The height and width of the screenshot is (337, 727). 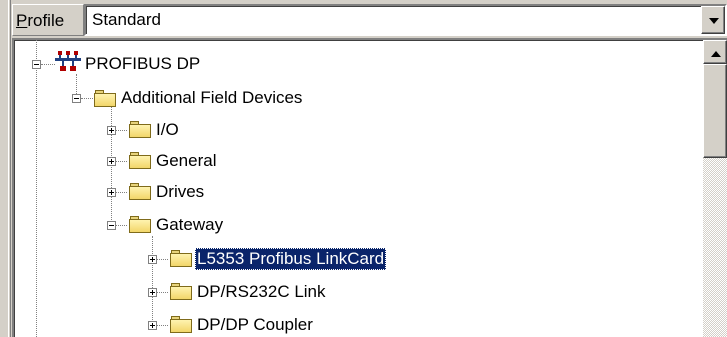 What do you see at coordinates (5, 168) in the screenshot?
I see `window-frame-left` at bounding box center [5, 168].